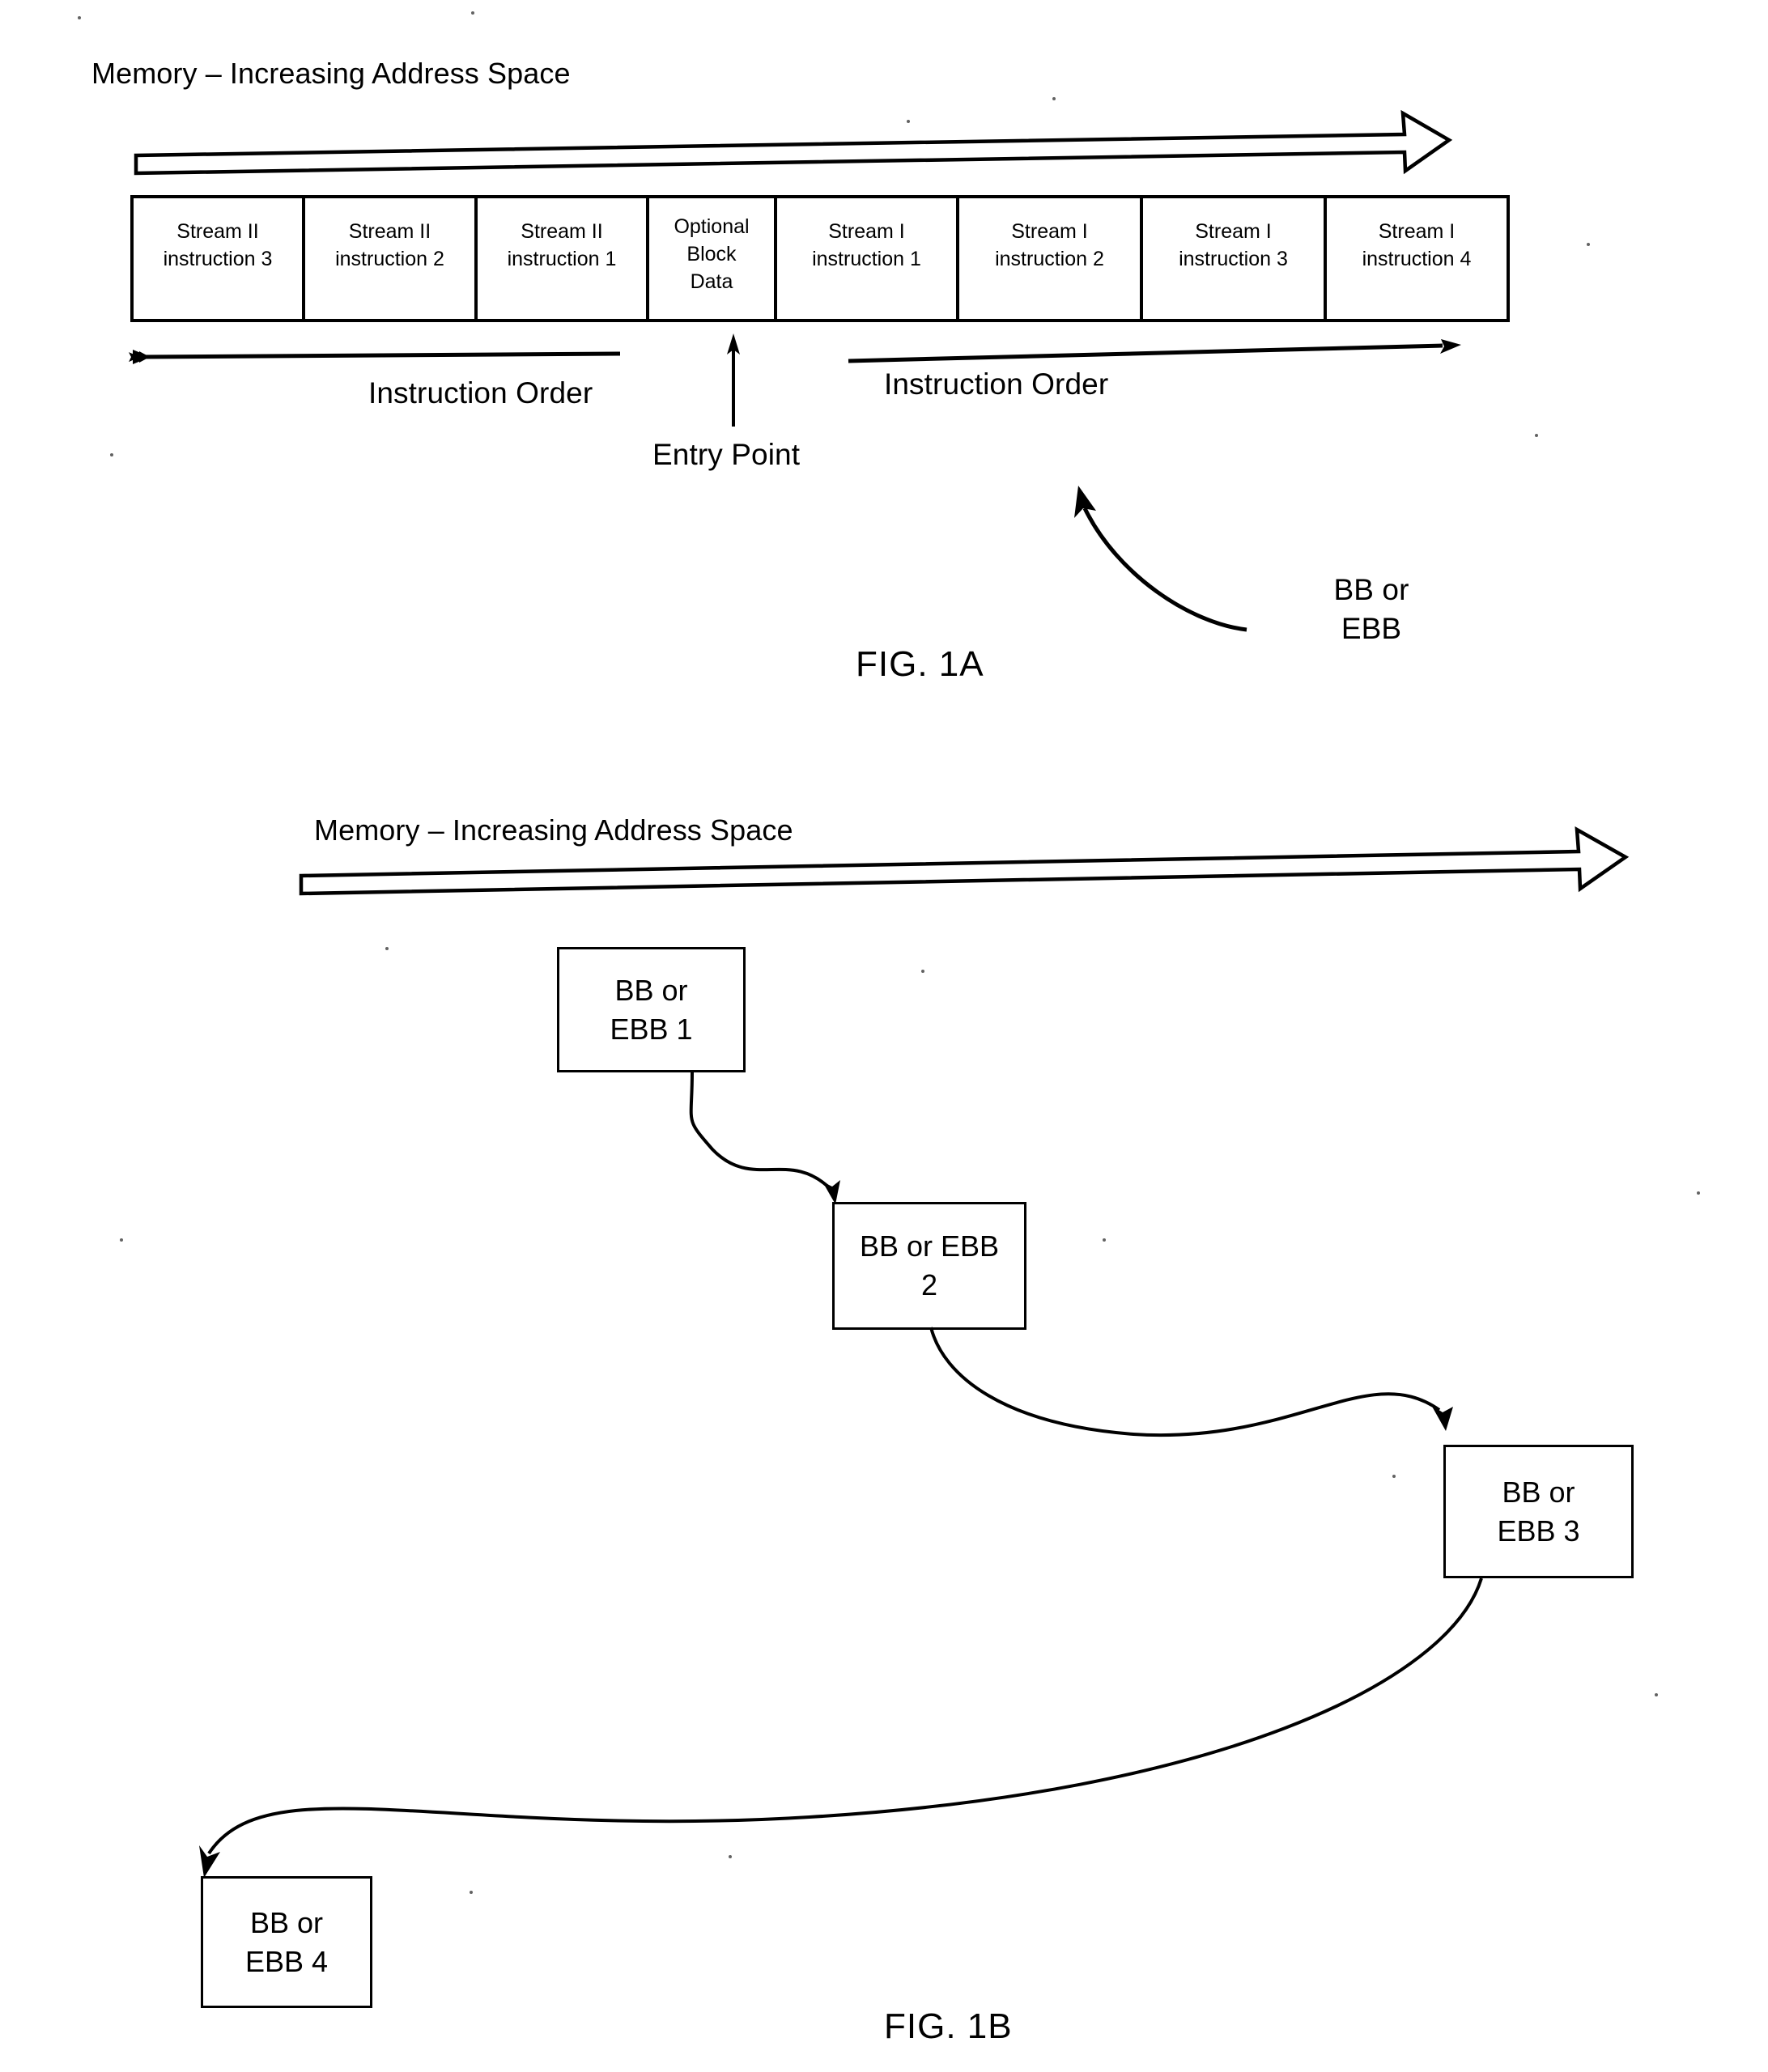 The height and width of the screenshot is (2072, 1768). Describe the element at coordinates (996, 384) in the screenshot. I see `fig1a-right-instruction-order-label: Instruction Order` at that location.